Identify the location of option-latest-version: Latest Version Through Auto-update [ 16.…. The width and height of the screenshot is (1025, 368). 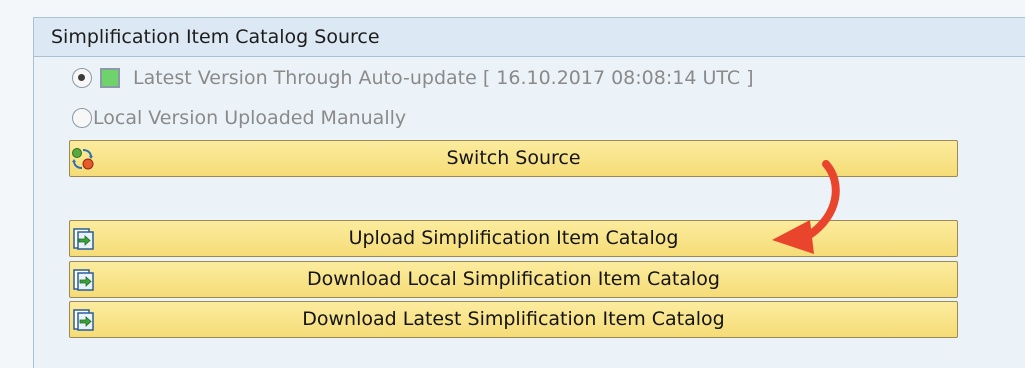
(413, 78).